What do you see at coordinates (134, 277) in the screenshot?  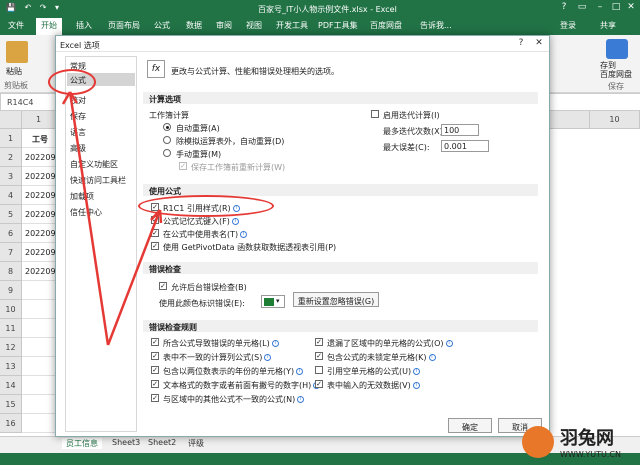 I see `arrow-to-r1c1` at bounding box center [134, 277].